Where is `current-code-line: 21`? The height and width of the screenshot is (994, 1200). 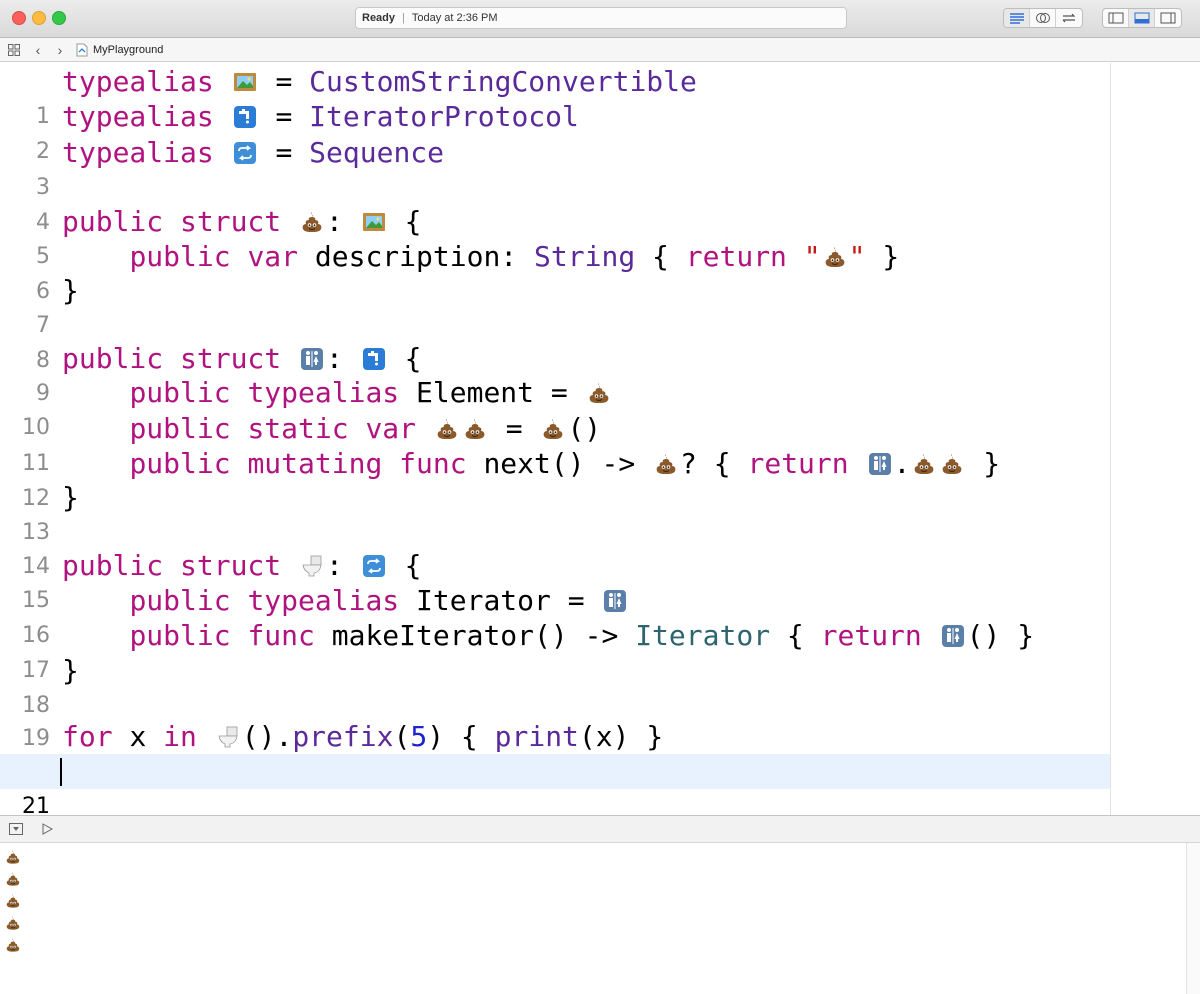 current-code-line: 21 is located at coordinates (555, 784).